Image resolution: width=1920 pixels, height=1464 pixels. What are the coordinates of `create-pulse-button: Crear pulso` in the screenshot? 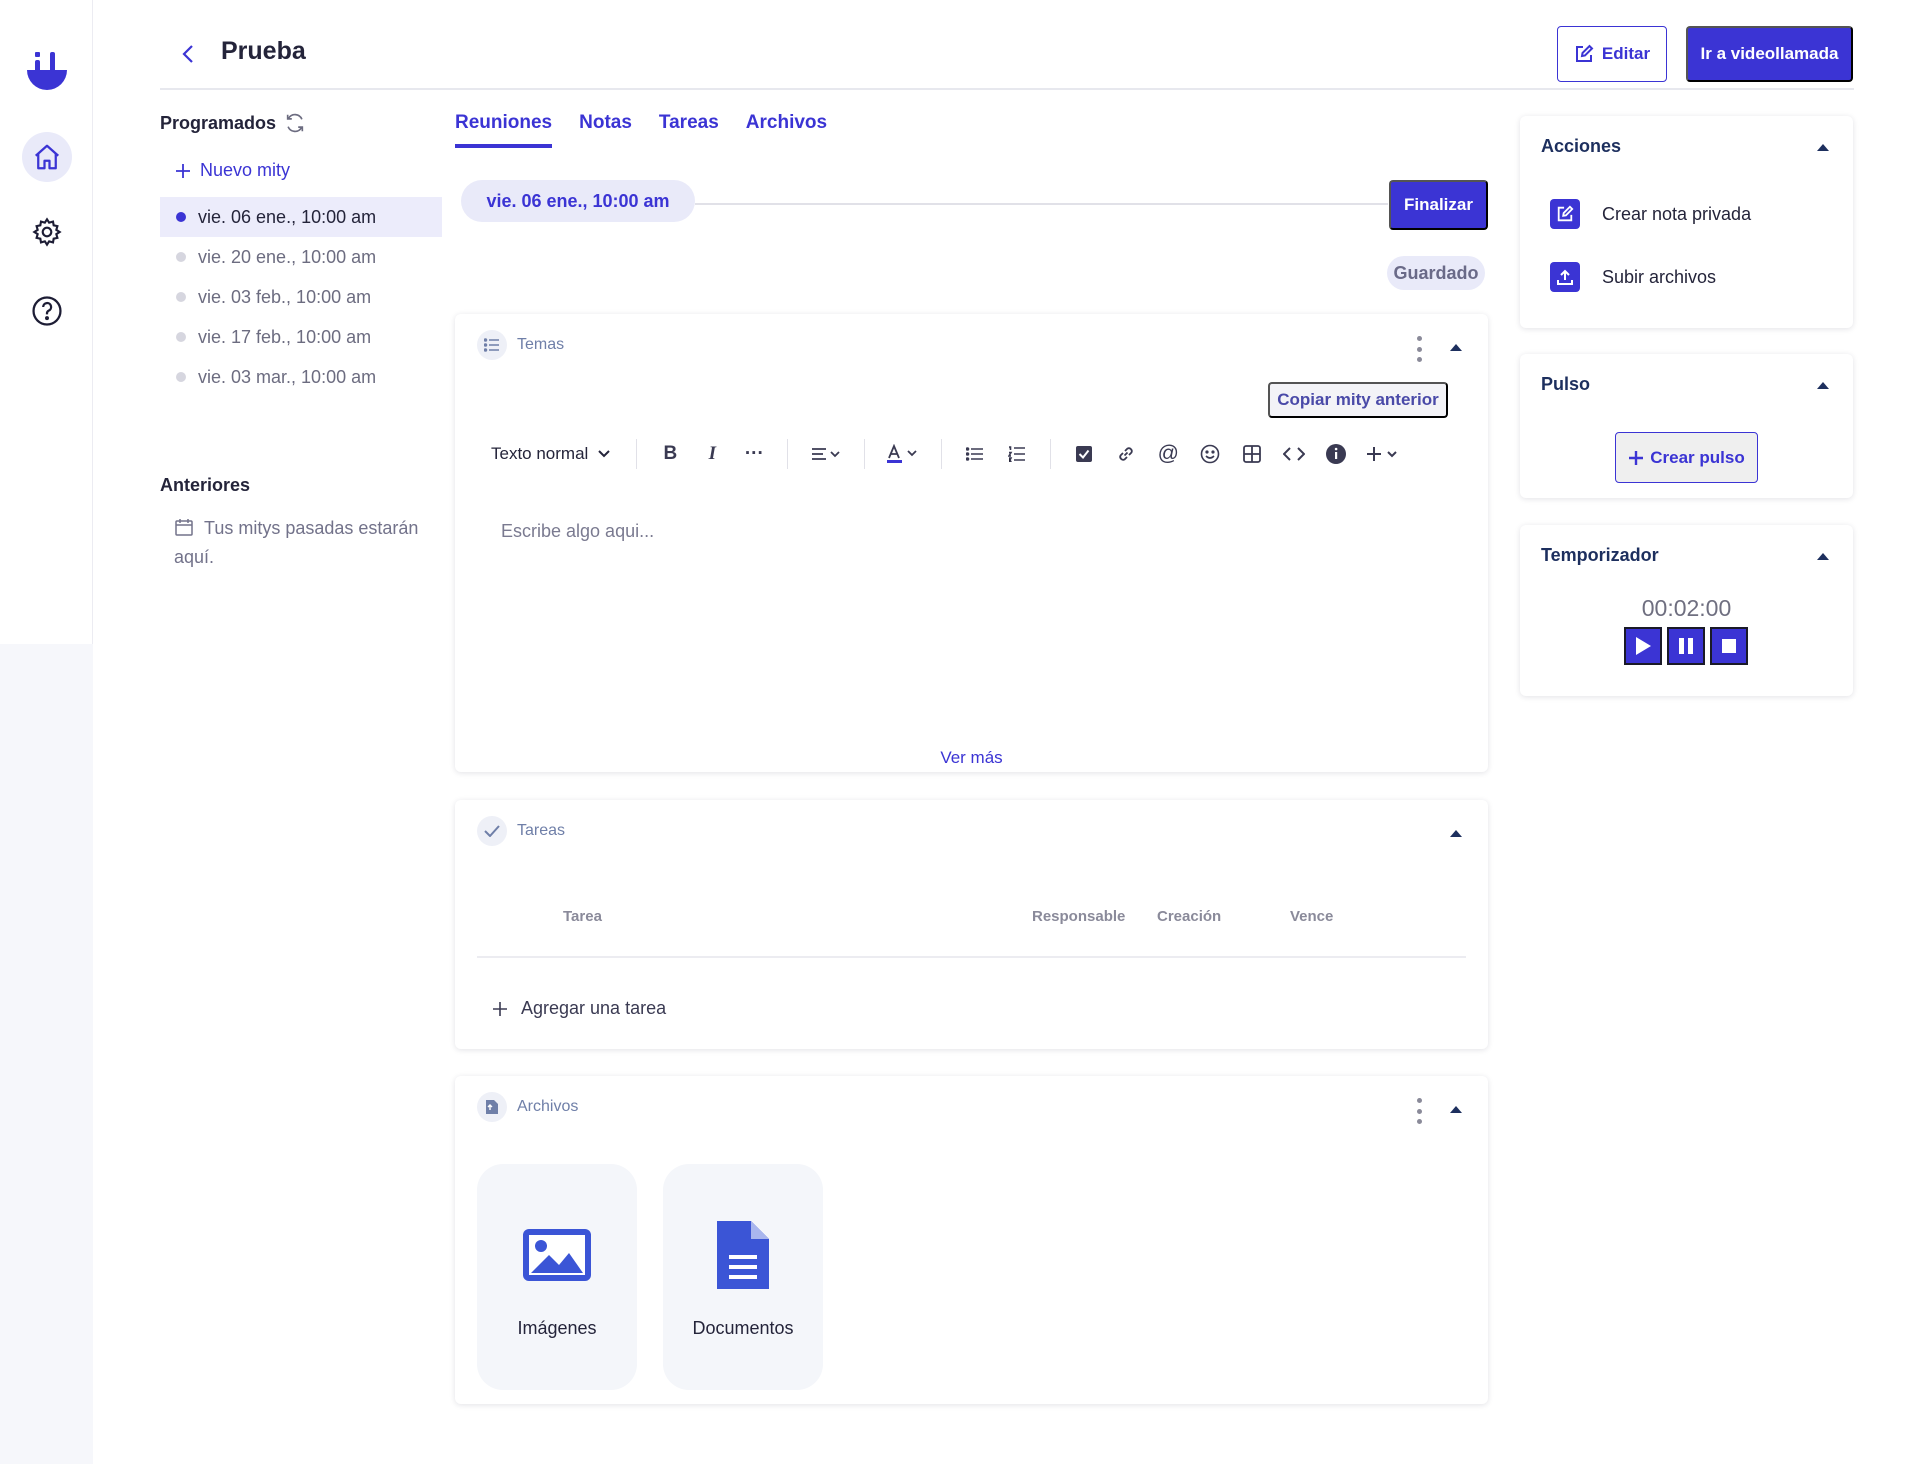 It's located at (1686, 457).